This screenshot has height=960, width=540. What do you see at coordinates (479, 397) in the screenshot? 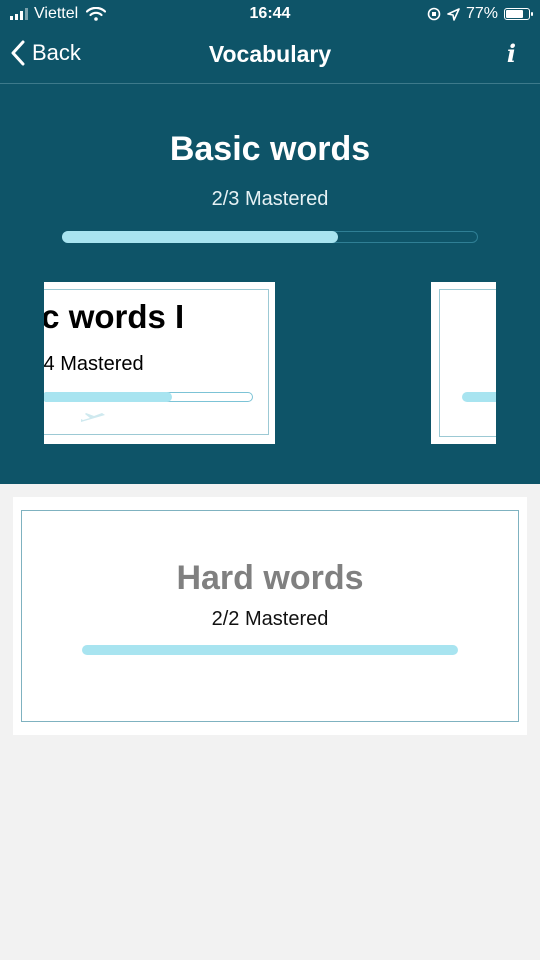
I see `next-lesson-progress-bar` at bounding box center [479, 397].